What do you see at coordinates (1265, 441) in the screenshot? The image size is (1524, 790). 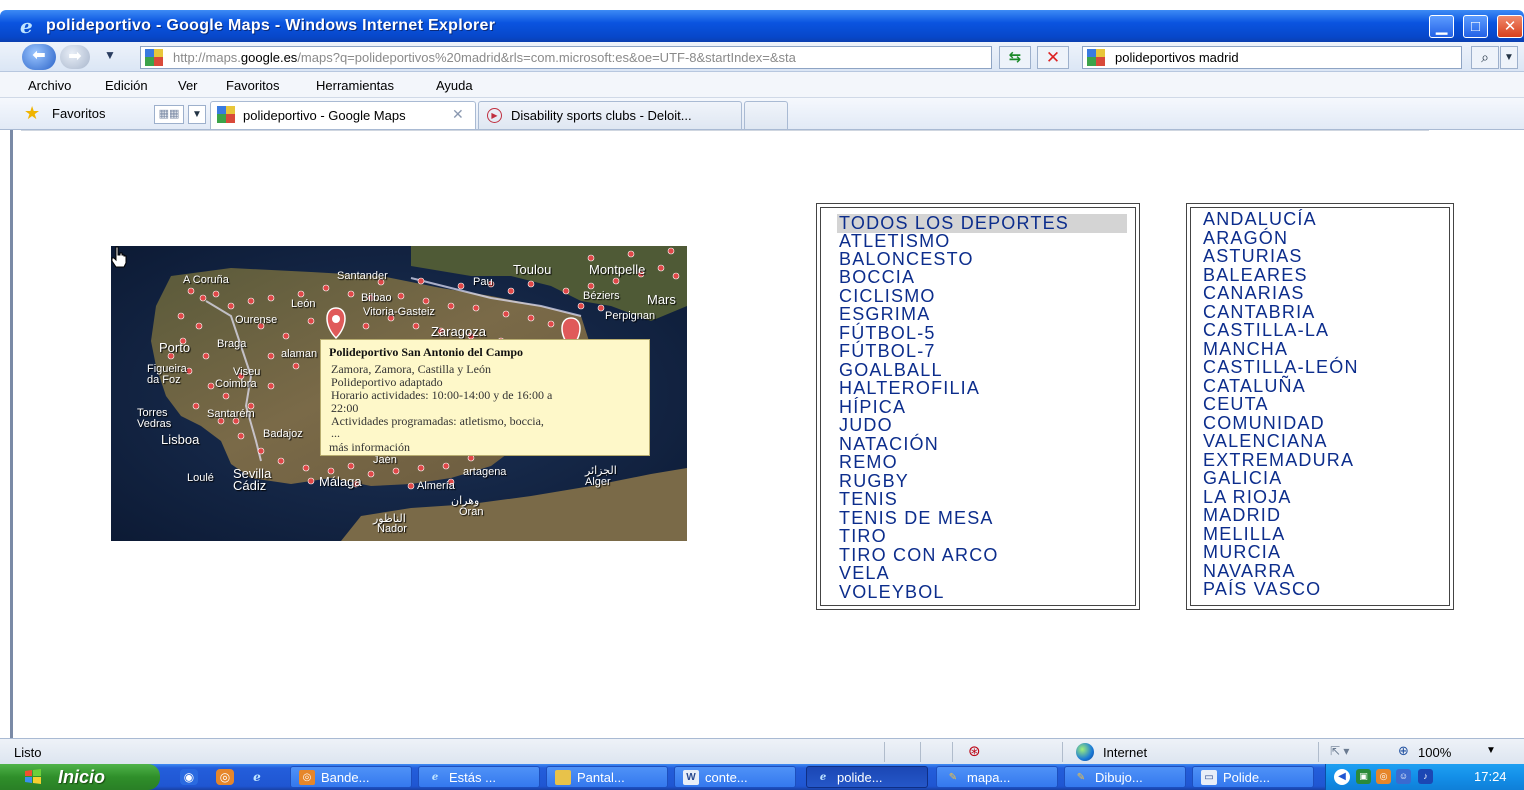 I see `region-item: VALENCIANA` at bounding box center [1265, 441].